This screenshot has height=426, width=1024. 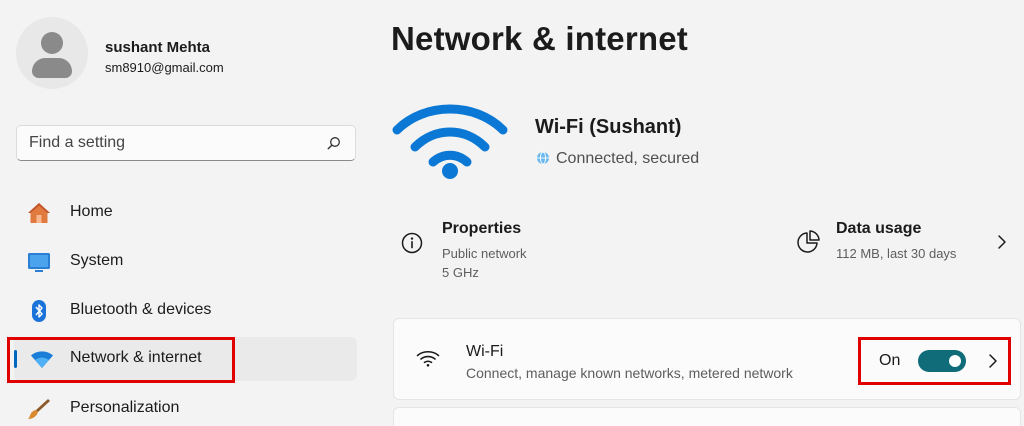 I want to click on brush-icon, so click(x=39, y=409).